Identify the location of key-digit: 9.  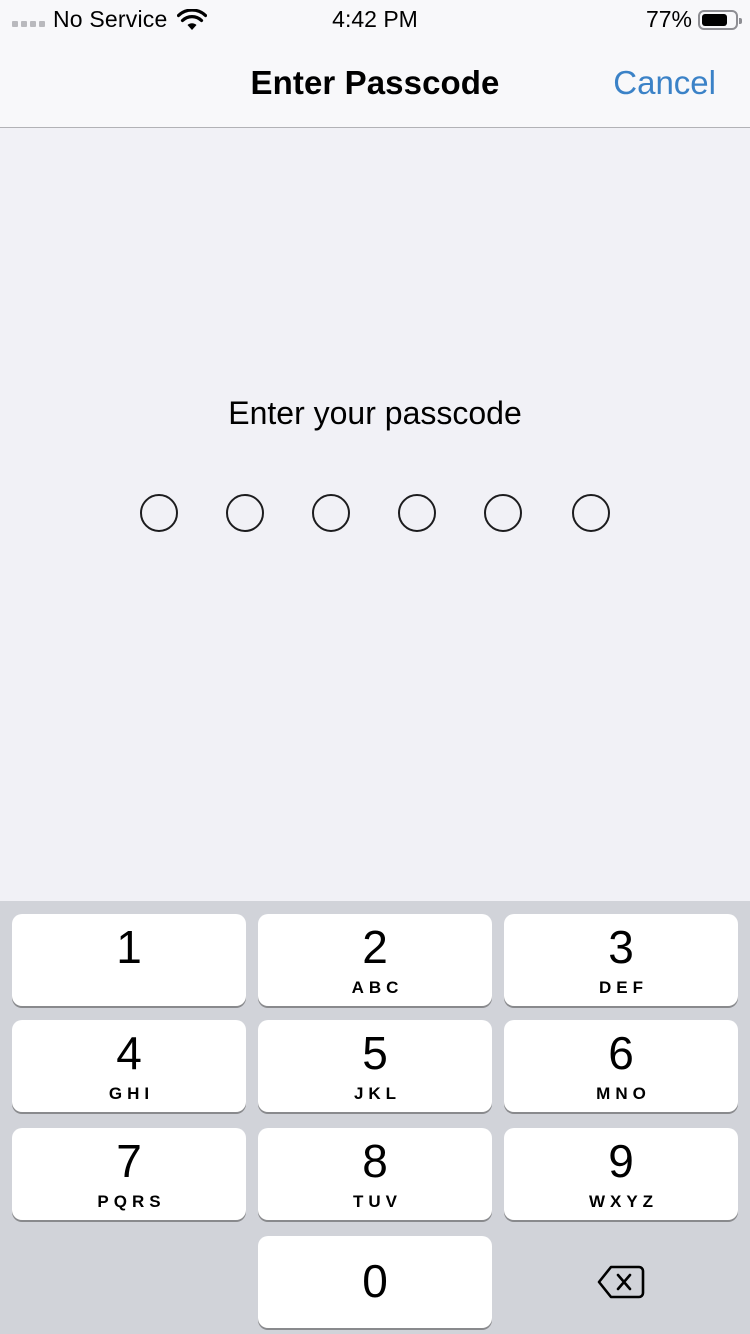
(621, 1161).